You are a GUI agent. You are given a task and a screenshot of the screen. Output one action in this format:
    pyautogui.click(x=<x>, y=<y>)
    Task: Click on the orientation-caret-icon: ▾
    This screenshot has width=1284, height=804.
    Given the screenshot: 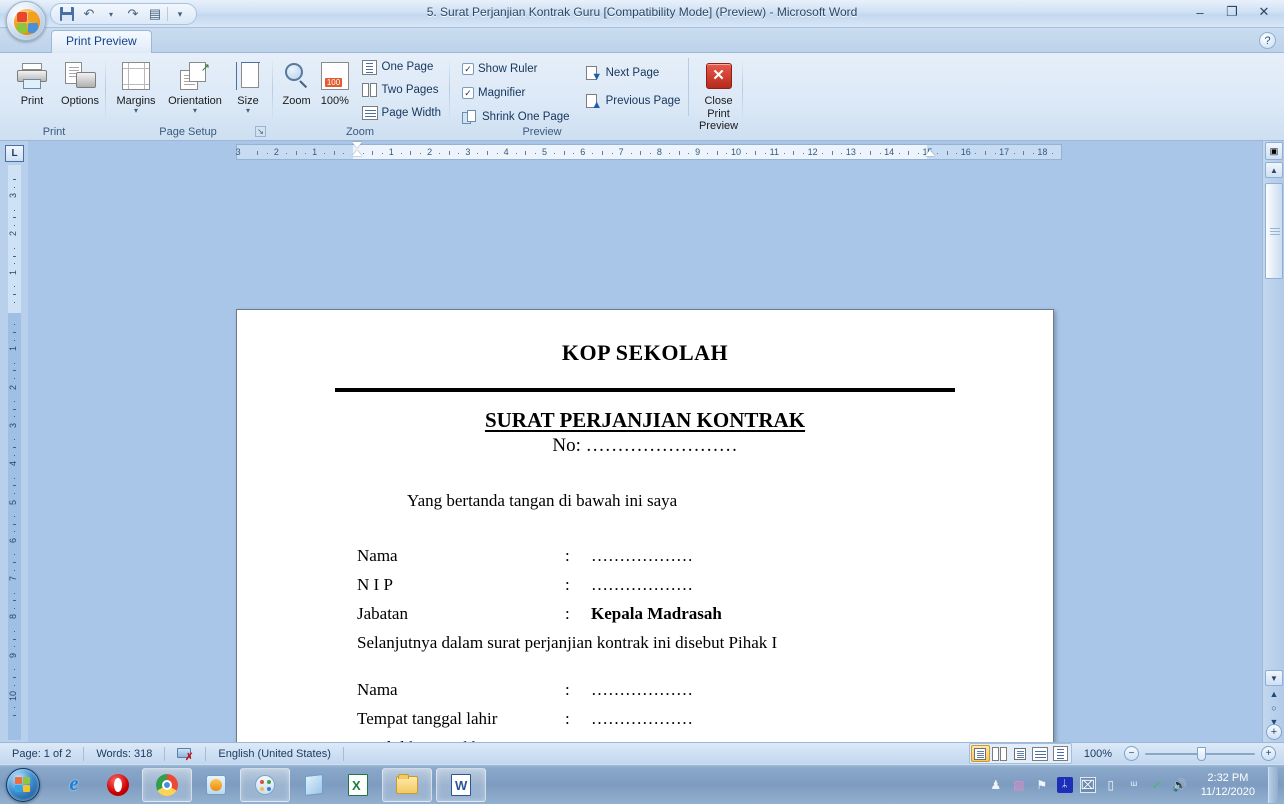 What is the action you would take?
    pyautogui.click(x=195, y=110)
    